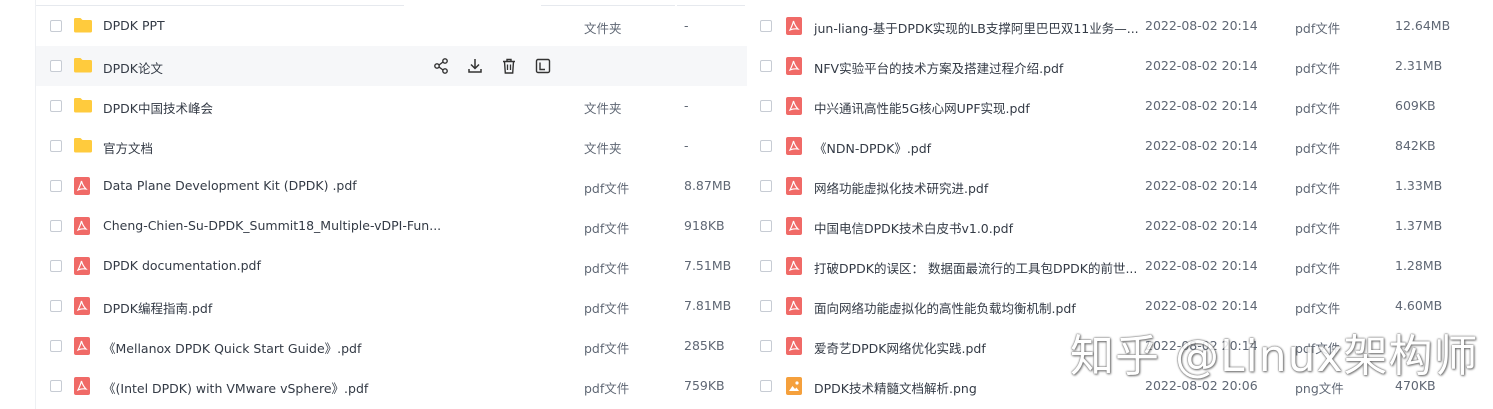 The width and height of the screenshot is (1493, 409). Describe the element at coordinates (1419, 185) in the screenshot. I see `file-size: 1.33MB` at that location.